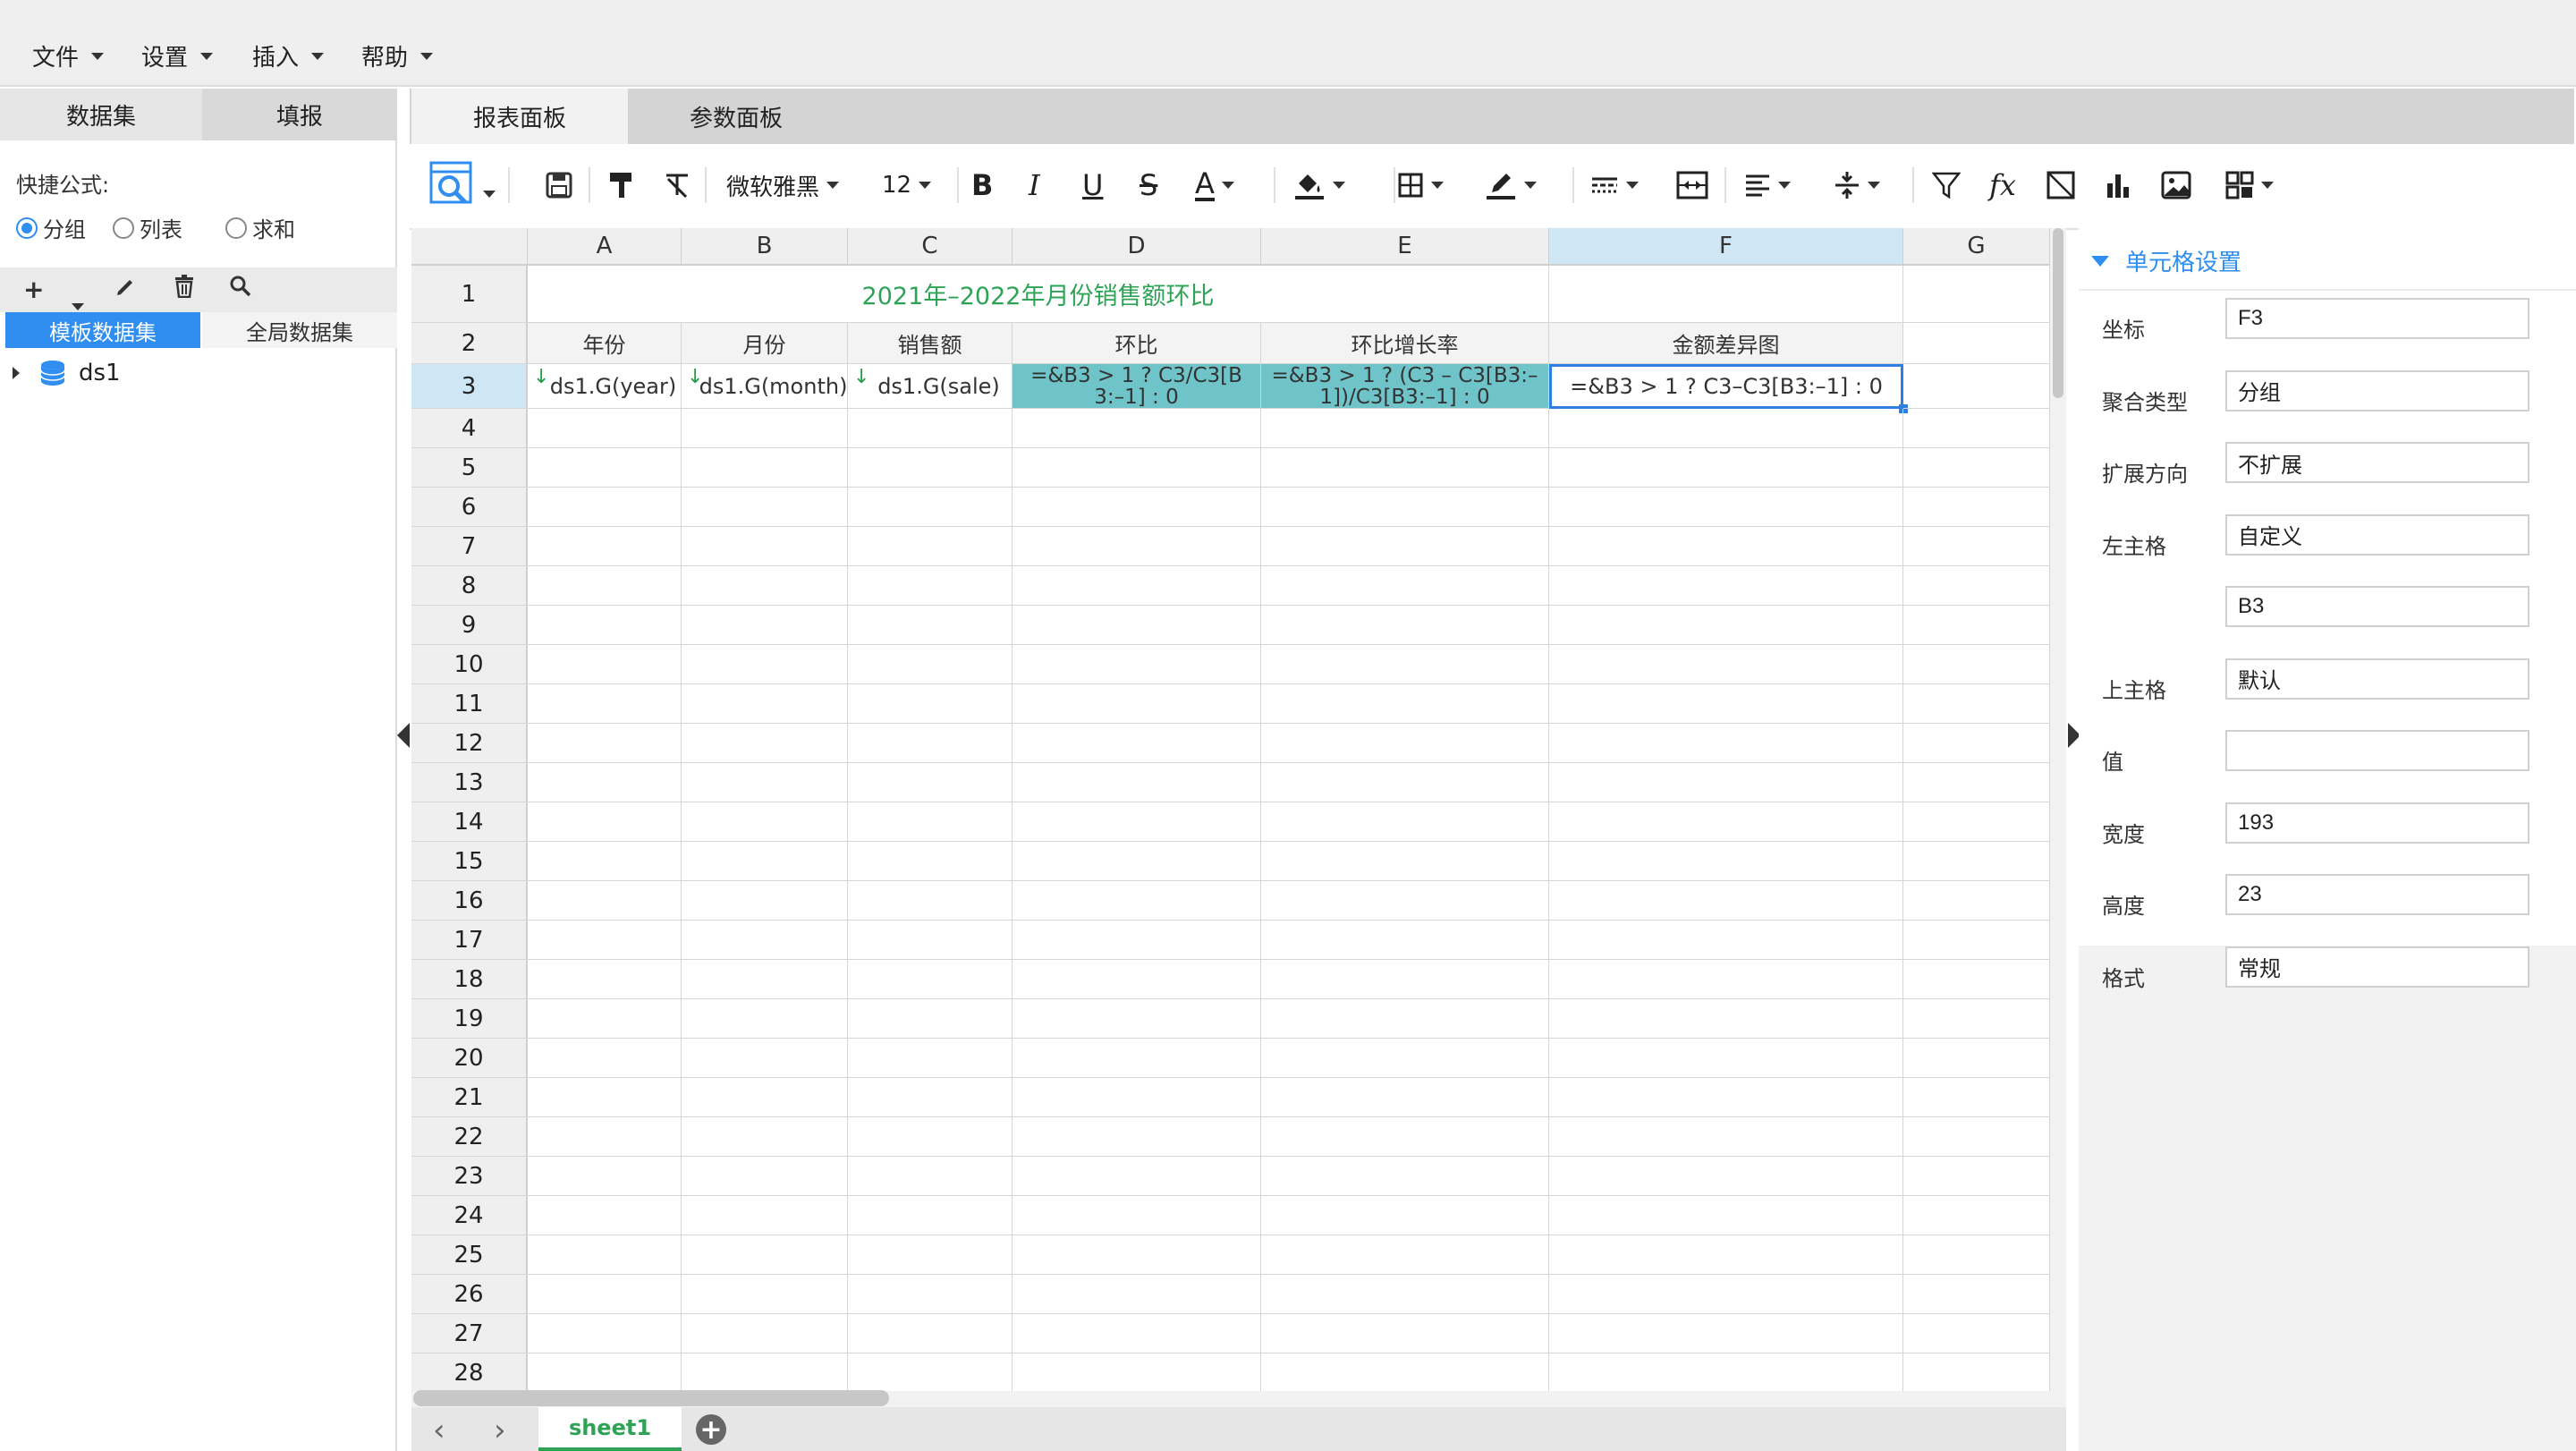 The height and width of the screenshot is (1451, 2576). Describe the element at coordinates (16, 373) in the screenshot. I see `chevron-right-icon` at that location.